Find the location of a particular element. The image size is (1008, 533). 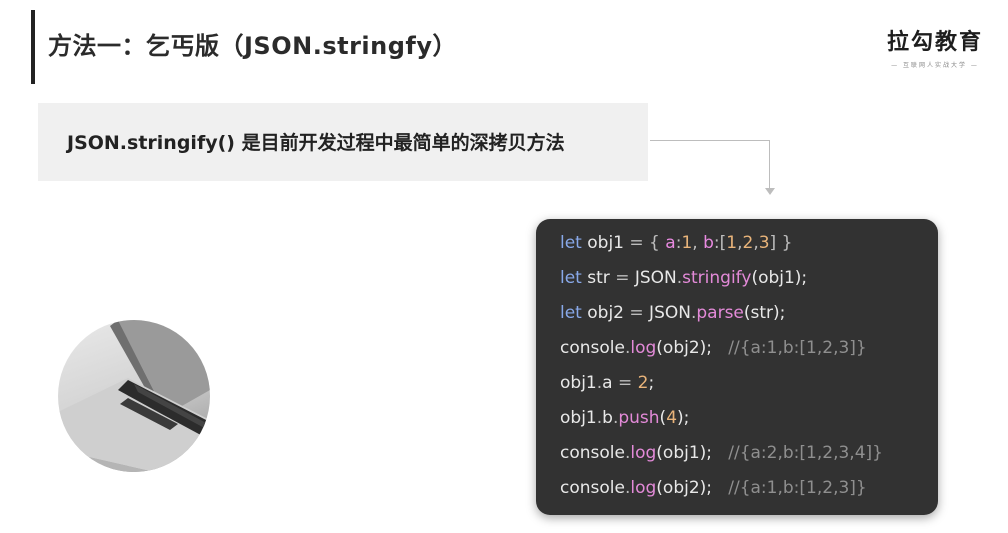

code-token: push is located at coordinates (639, 418).